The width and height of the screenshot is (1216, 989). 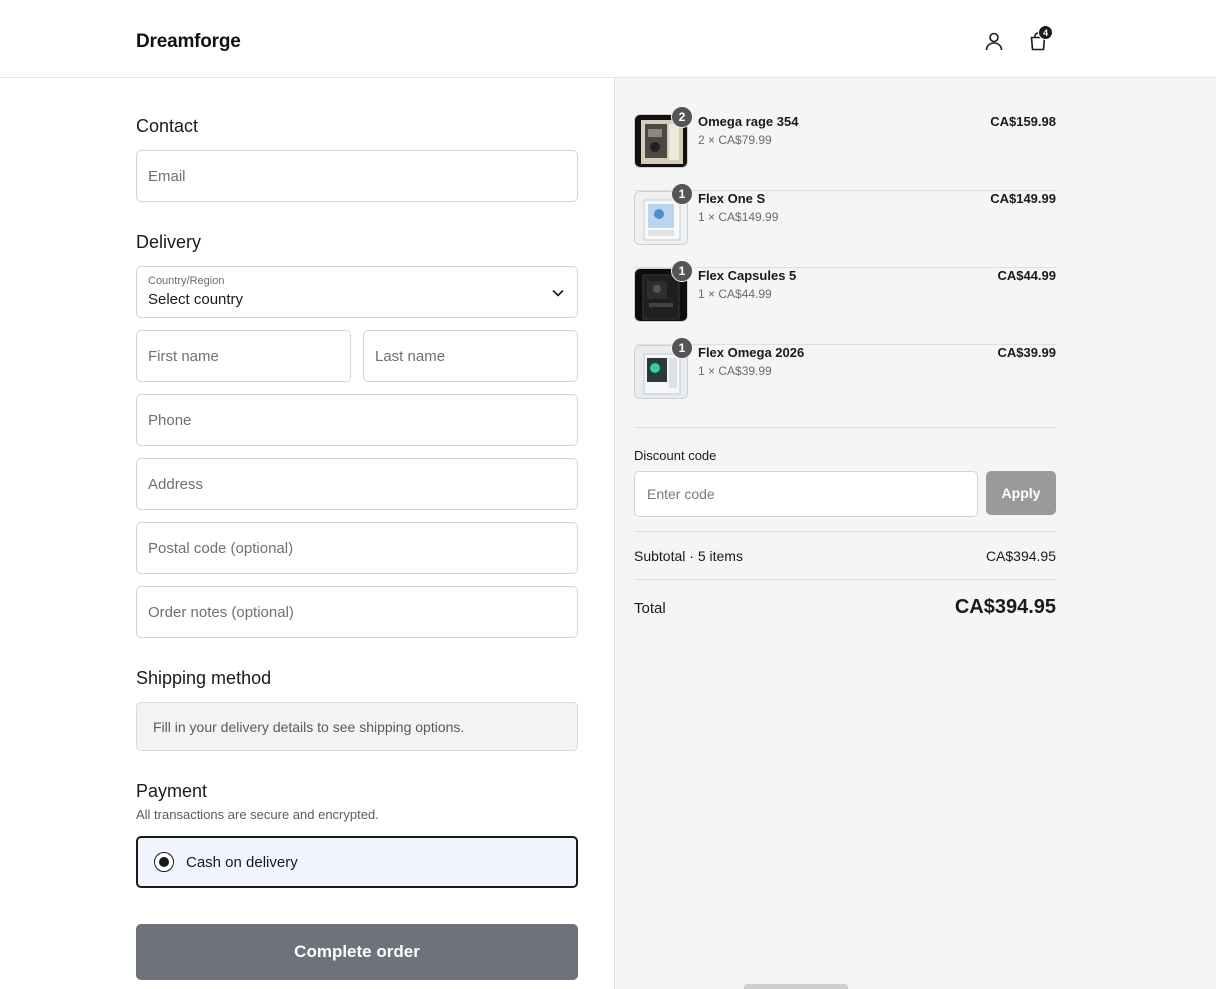 I want to click on phone-input, so click(x=357, y=420).